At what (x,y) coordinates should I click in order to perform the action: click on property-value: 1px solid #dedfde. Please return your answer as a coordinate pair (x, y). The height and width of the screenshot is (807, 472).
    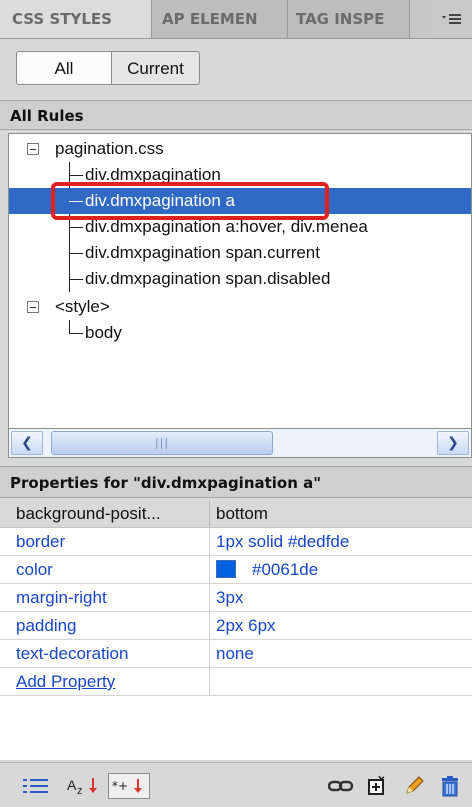
    Looking at the image, I should click on (341, 541).